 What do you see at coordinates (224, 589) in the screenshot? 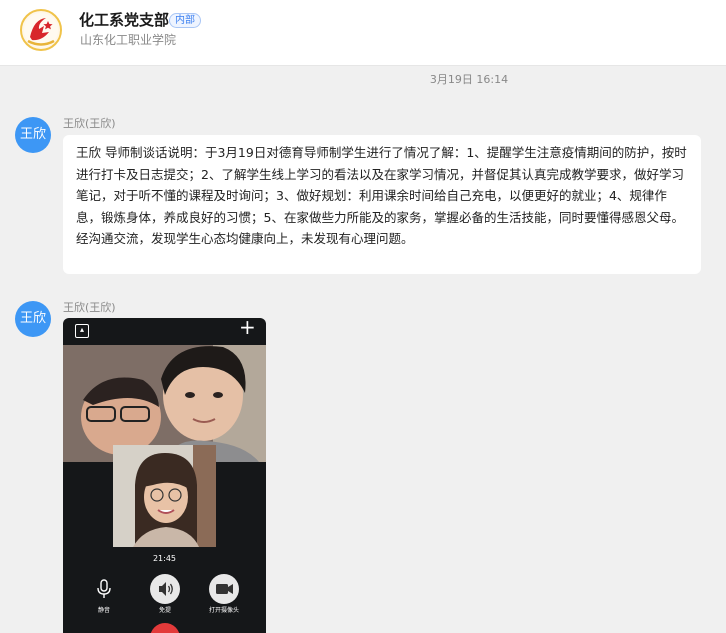
I see `camera-icon` at bounding box center [224, 589].